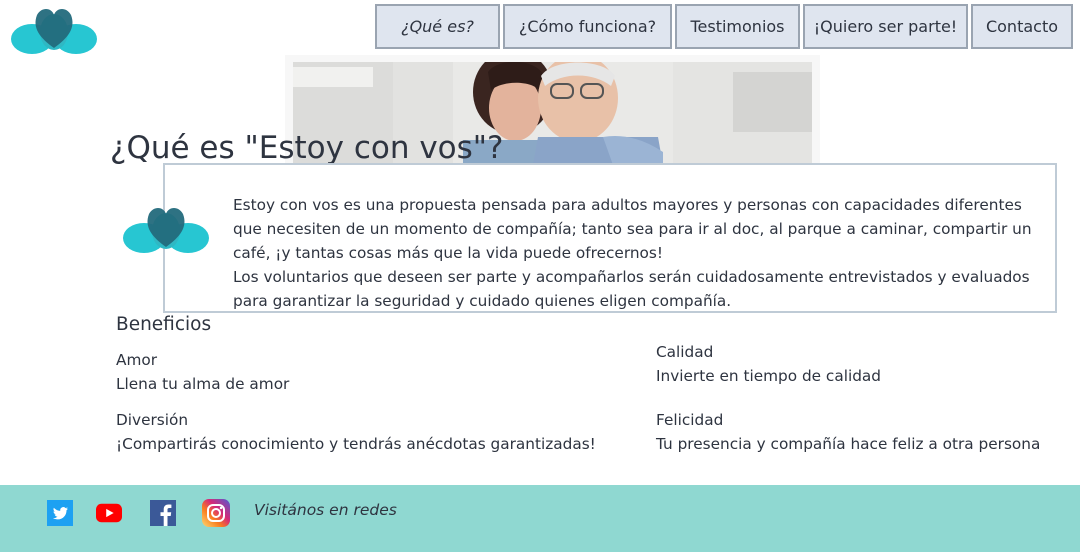 The width and height of the screenshot is (1080, 552). What do you see at coordinates (325, 510) in the screenshot?
I see `social-label: Visitános en redes` at bounding box center [325, 510].